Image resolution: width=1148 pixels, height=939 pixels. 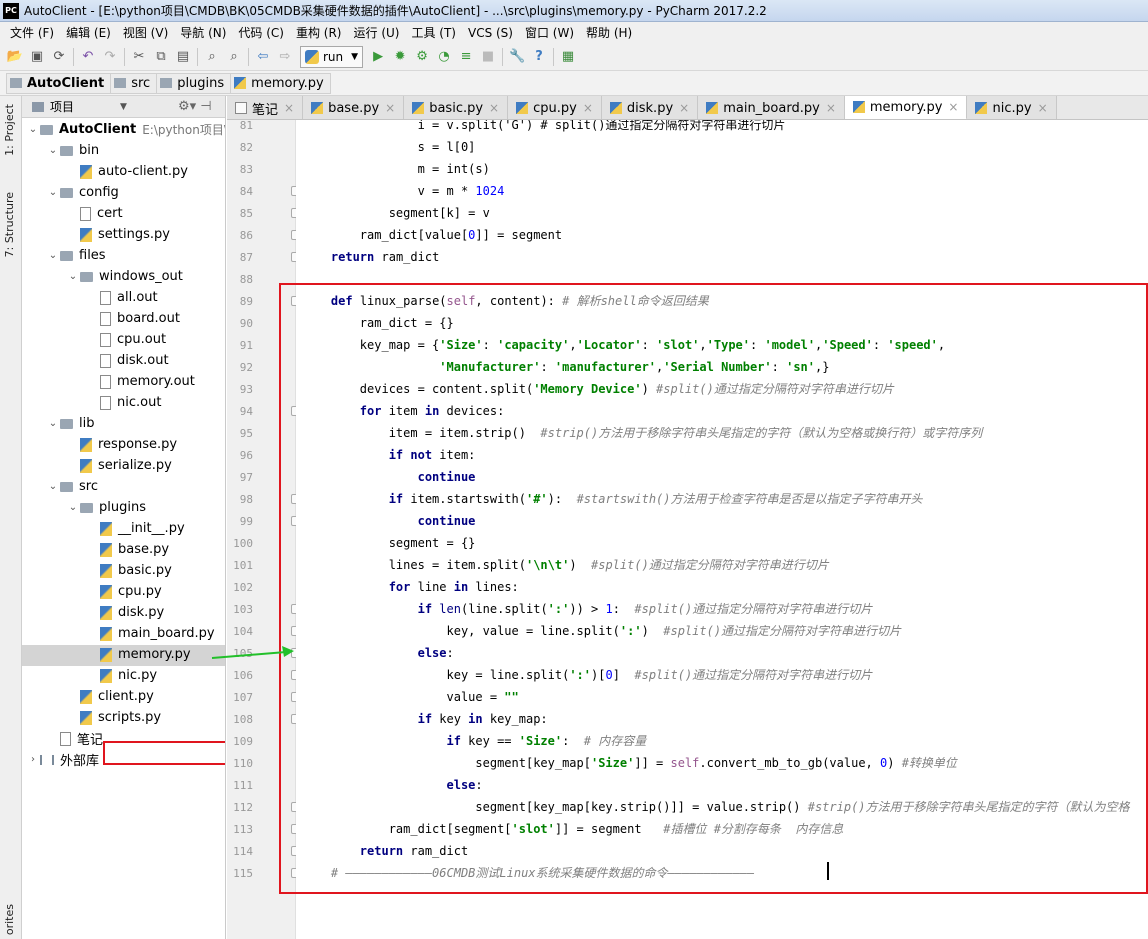 What do you see at coordinates (261, 32) in the screenshot?
I see `menu-item: 代码 (C)` at bounding box center [261, 32].